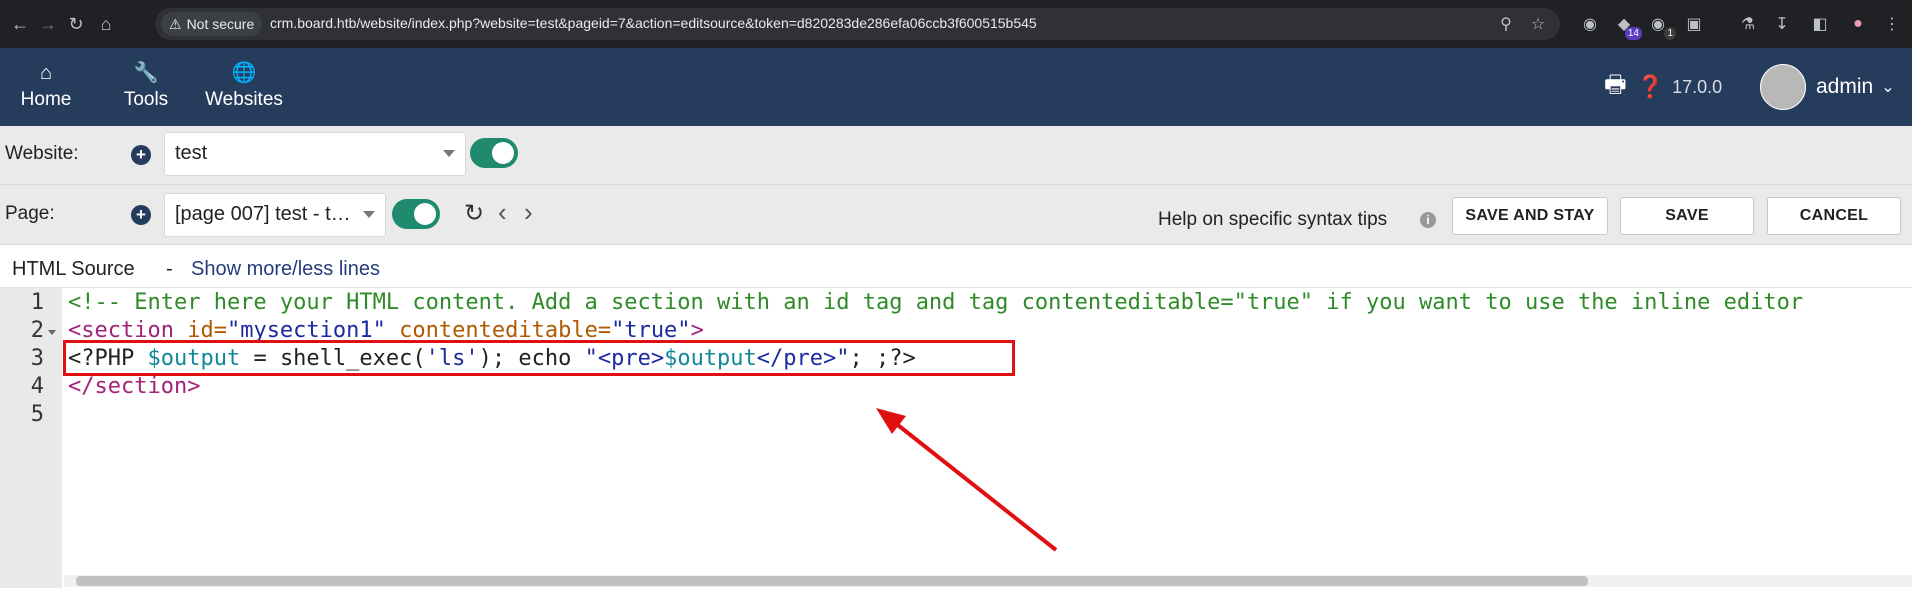  I want to click on profile-avatar-icon: ●, so click(1858, 24).